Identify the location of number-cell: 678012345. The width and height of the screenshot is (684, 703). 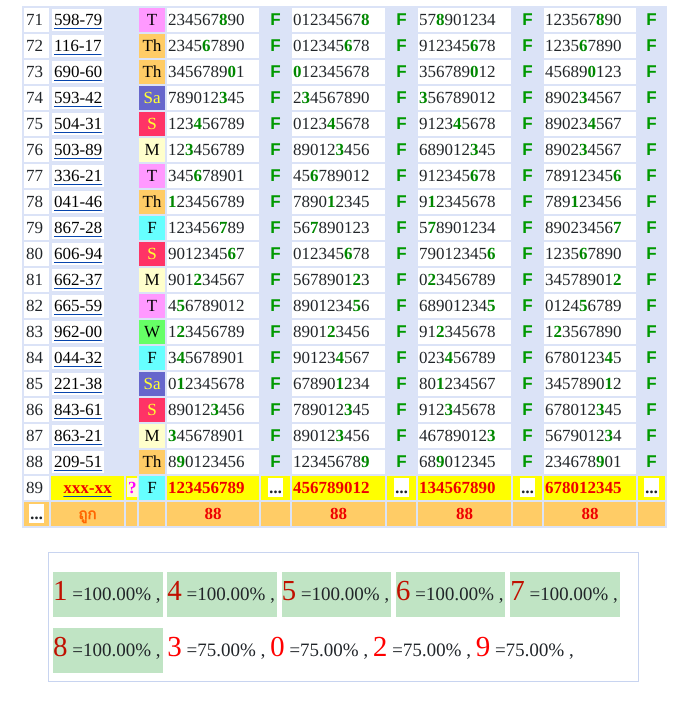
(590, 488).